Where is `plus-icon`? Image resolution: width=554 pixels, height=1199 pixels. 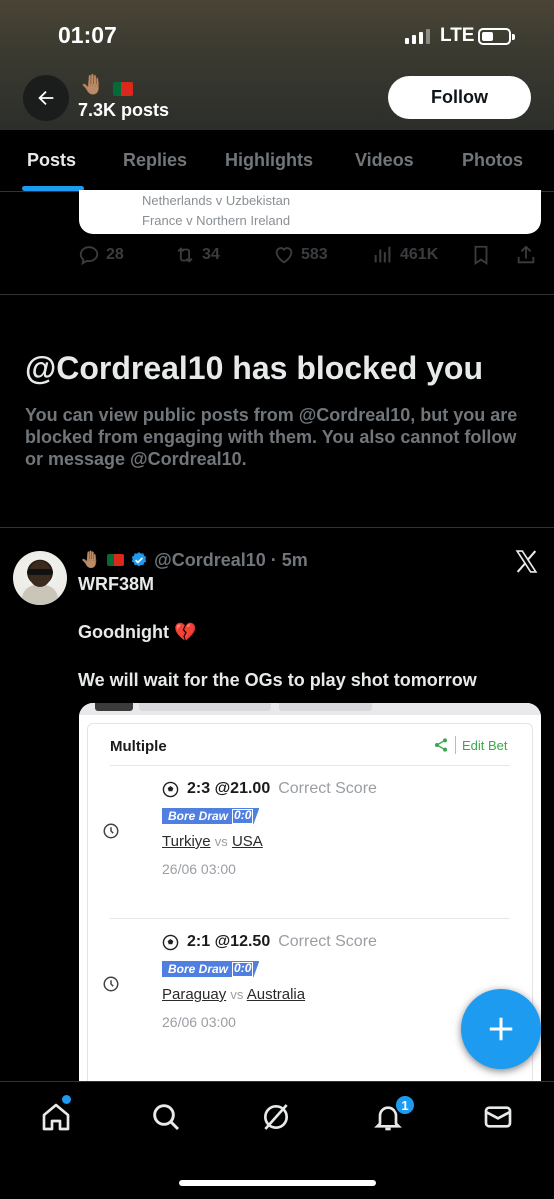 plus-icon is located at coordinates (501, 1029).